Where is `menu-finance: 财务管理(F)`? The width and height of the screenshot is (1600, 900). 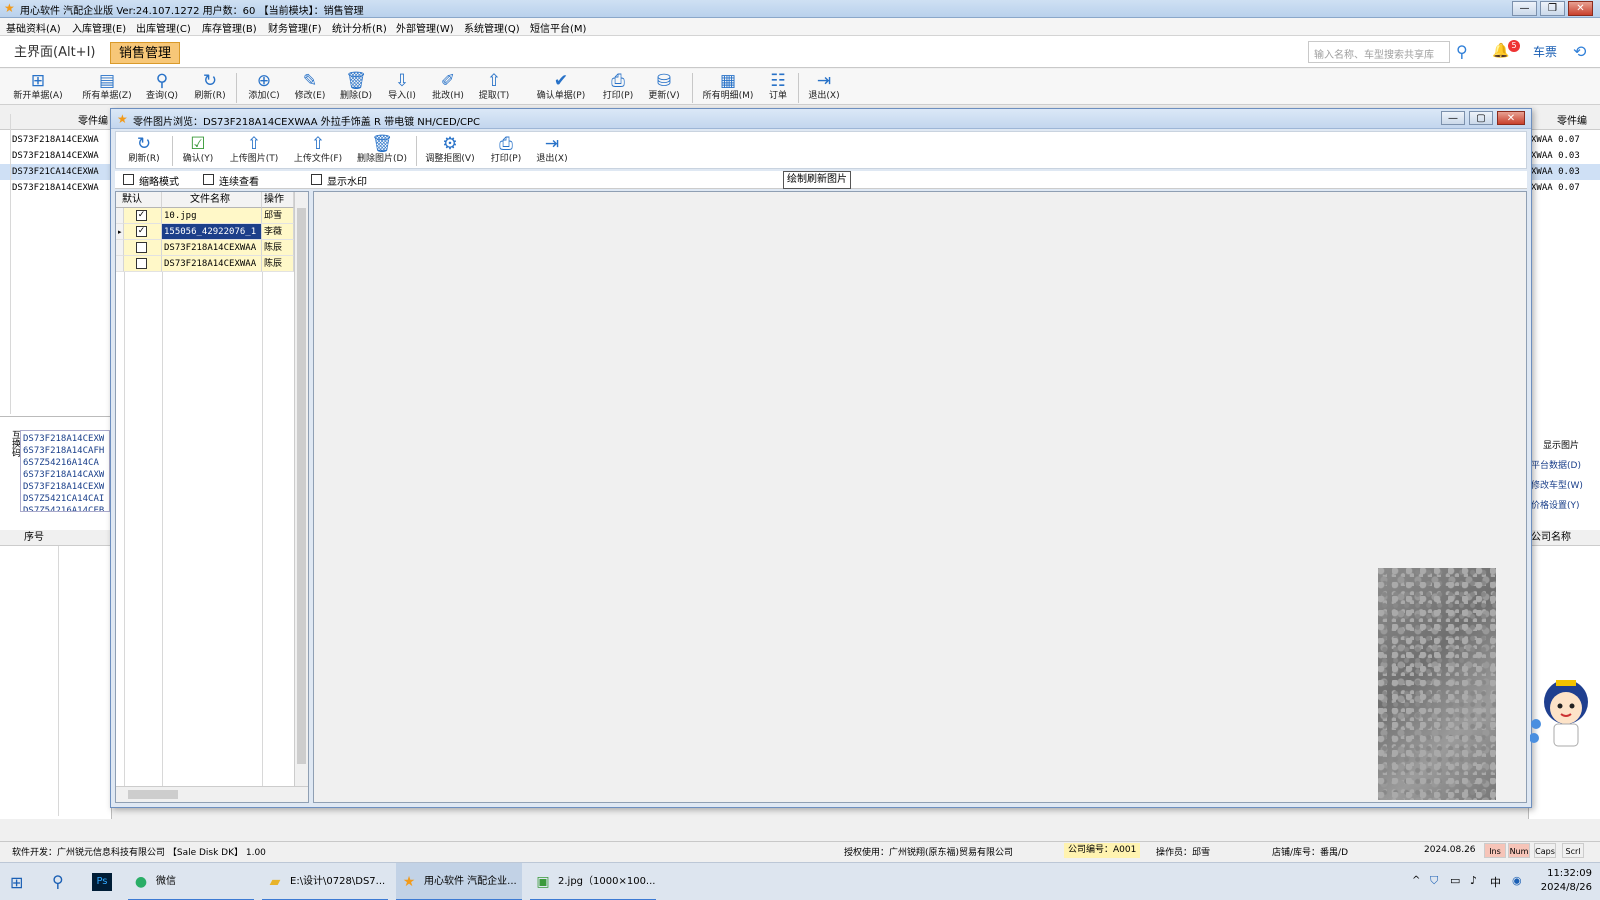 menu-finance: 财务管理(F) is located at coordinates (295, 27).